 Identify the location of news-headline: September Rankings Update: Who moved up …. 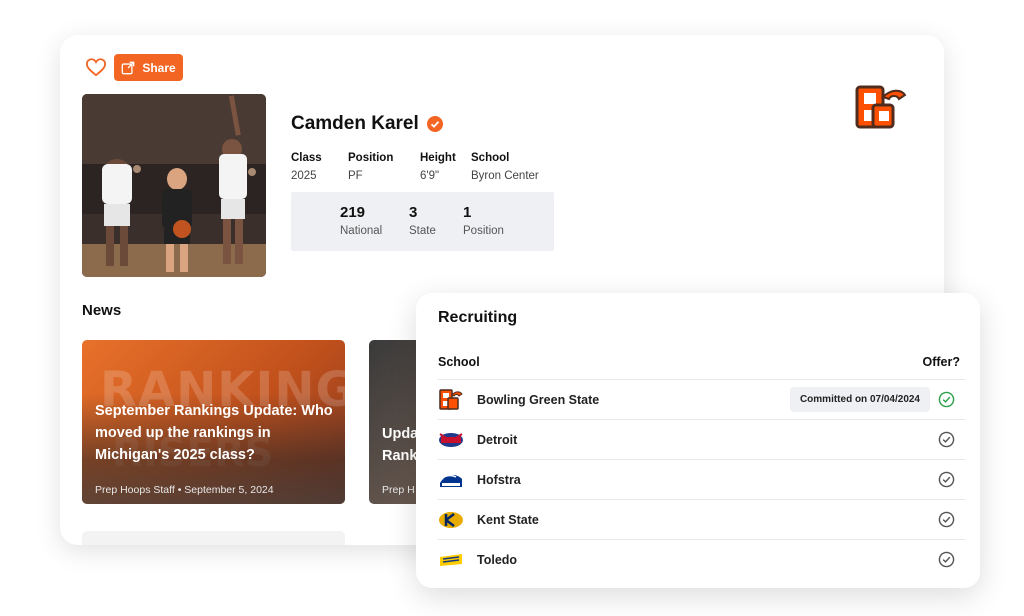
(214, 433).